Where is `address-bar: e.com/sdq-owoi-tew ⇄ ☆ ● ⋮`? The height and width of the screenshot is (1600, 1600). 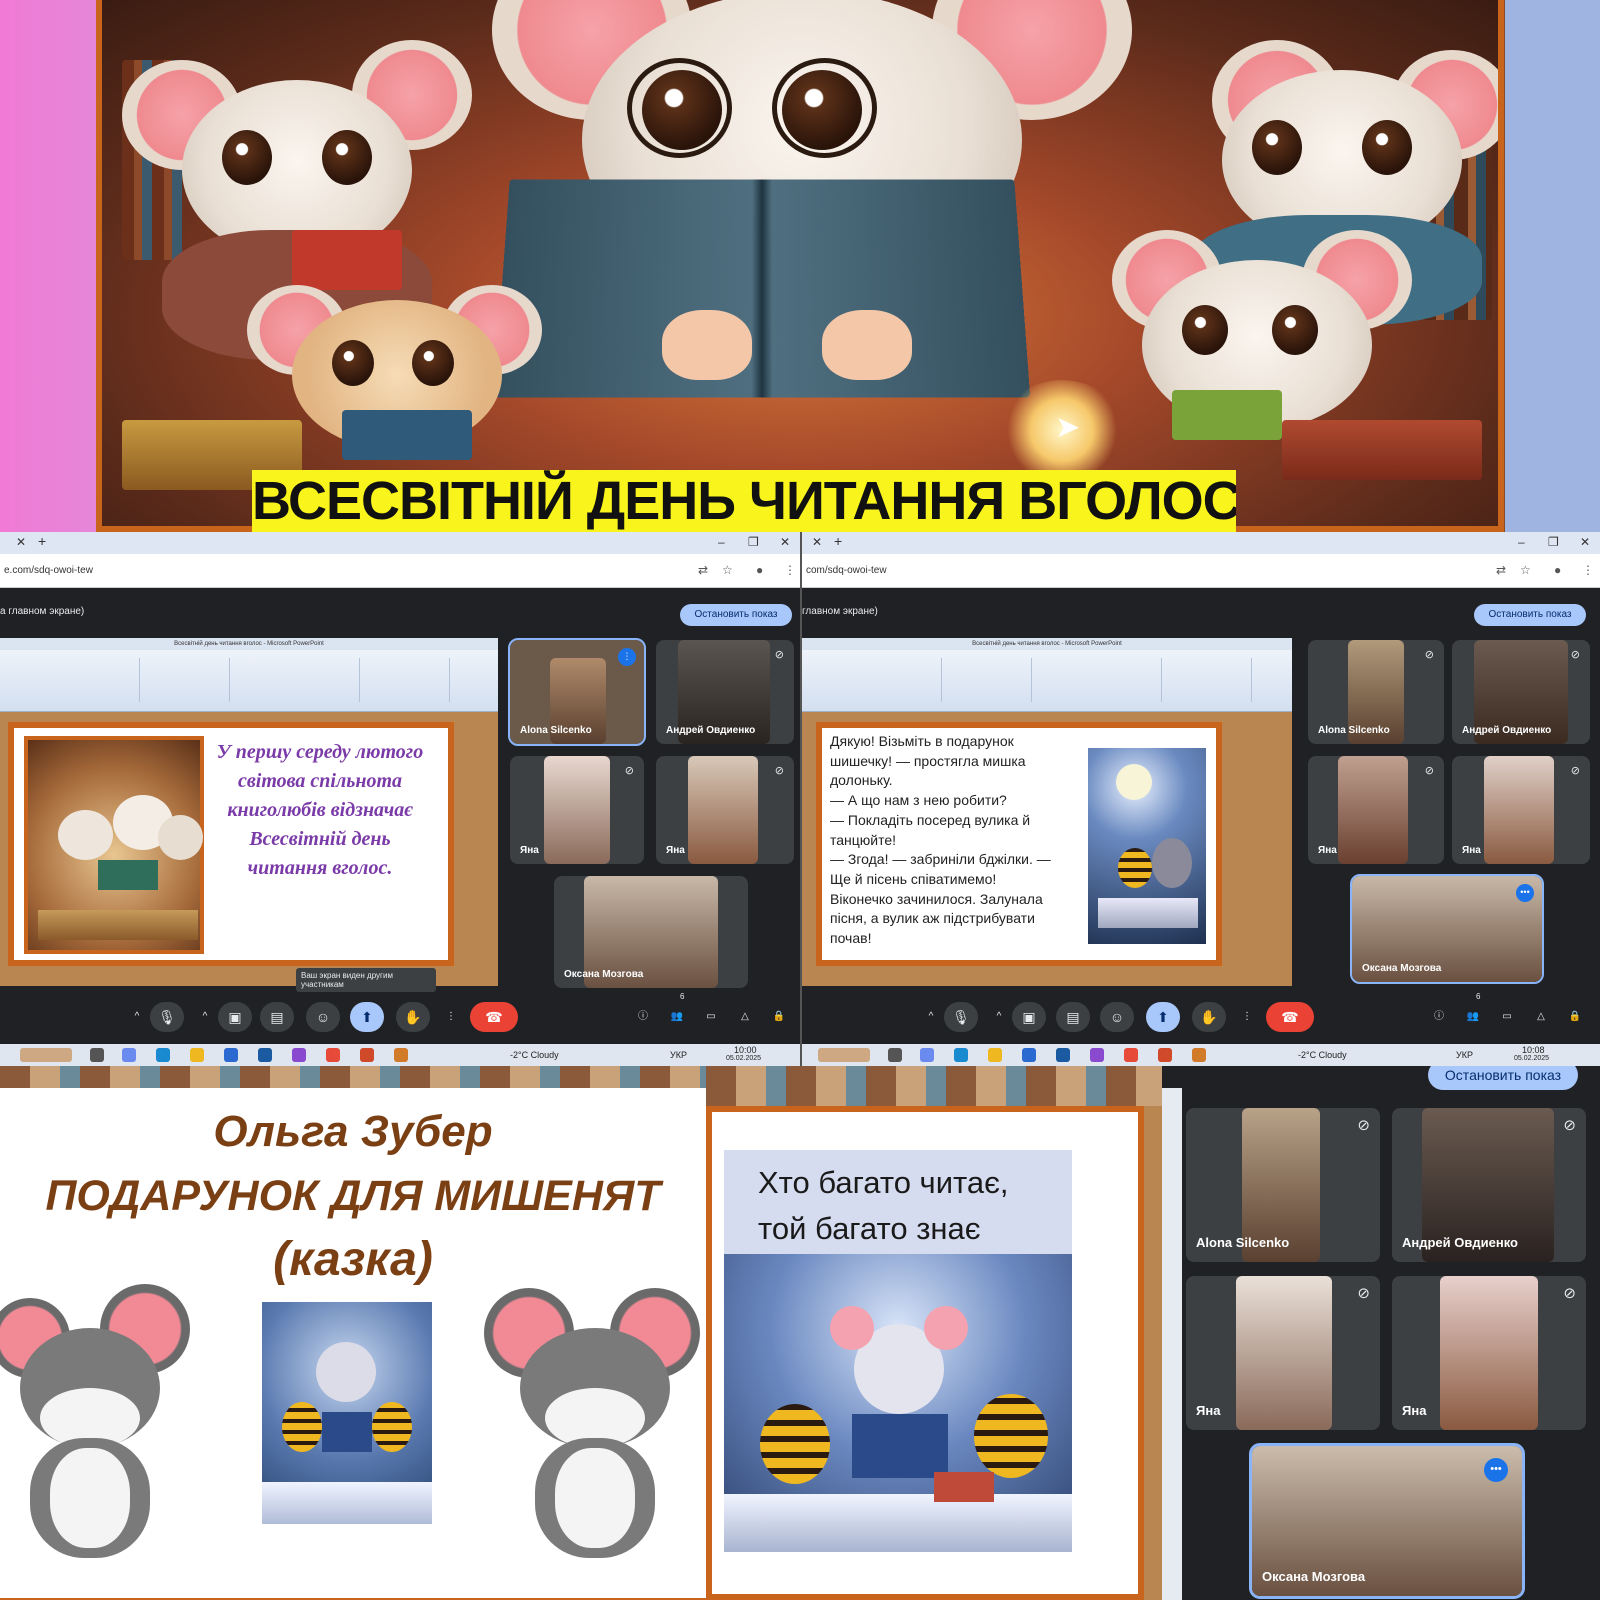
address-bar: e.com/sdq-owoi-tew ⇄ ☆ ● ⋮ is located at coordinates (400, 571).